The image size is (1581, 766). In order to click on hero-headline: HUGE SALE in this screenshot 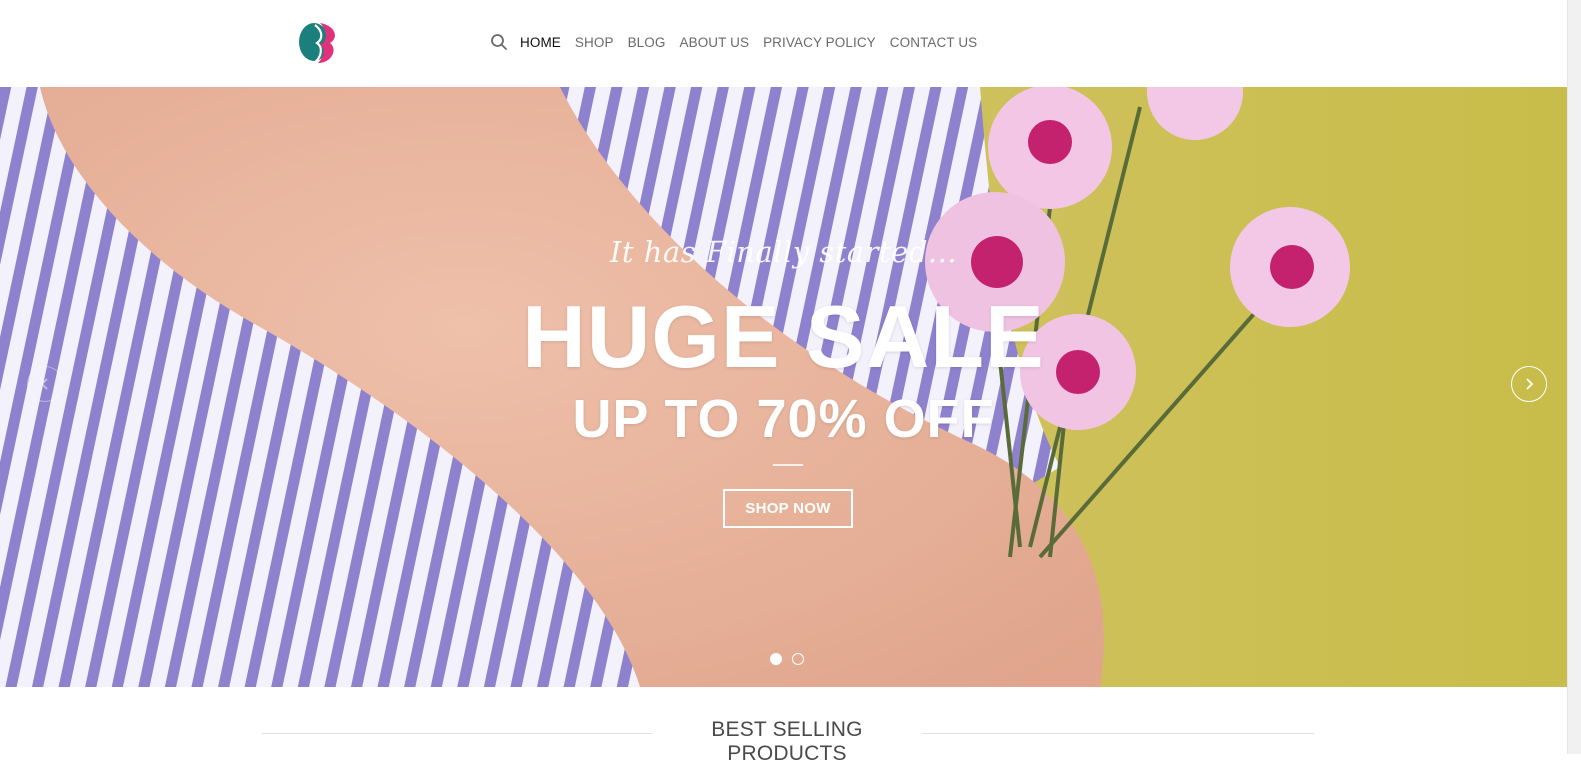, I will do `click(783, 336)`.